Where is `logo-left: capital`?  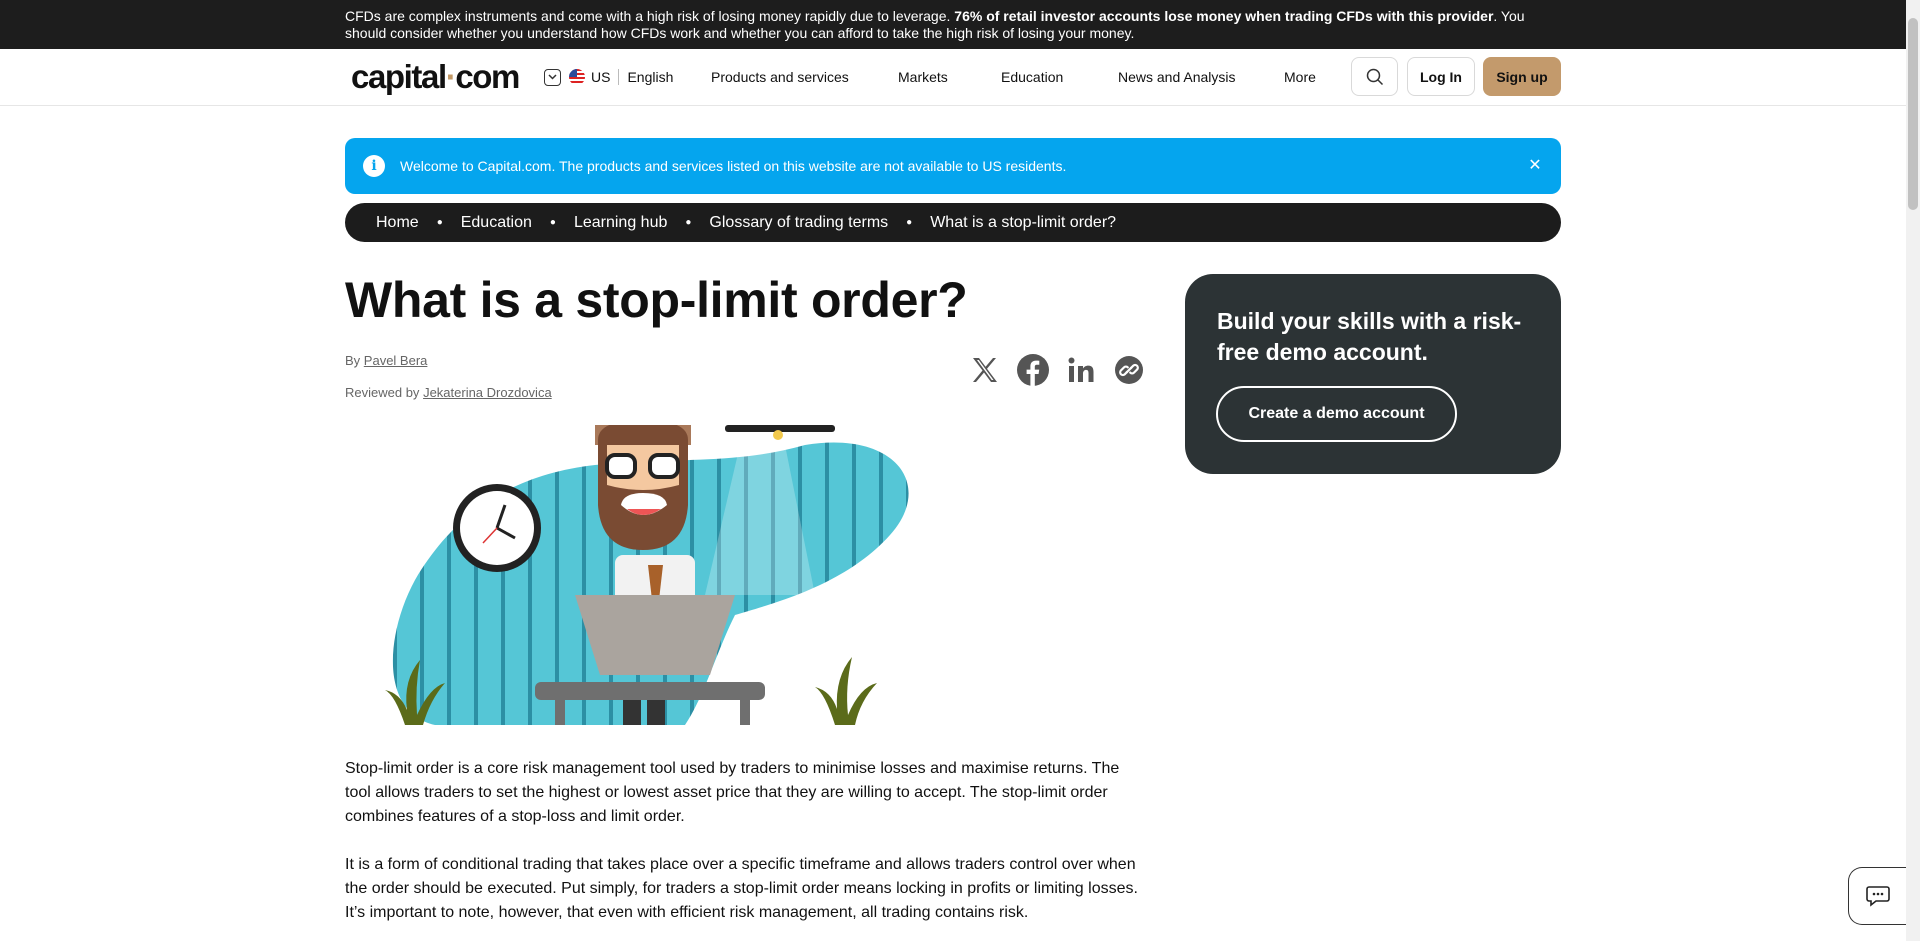
logo-left: capital is located at coordinates (399, 76).